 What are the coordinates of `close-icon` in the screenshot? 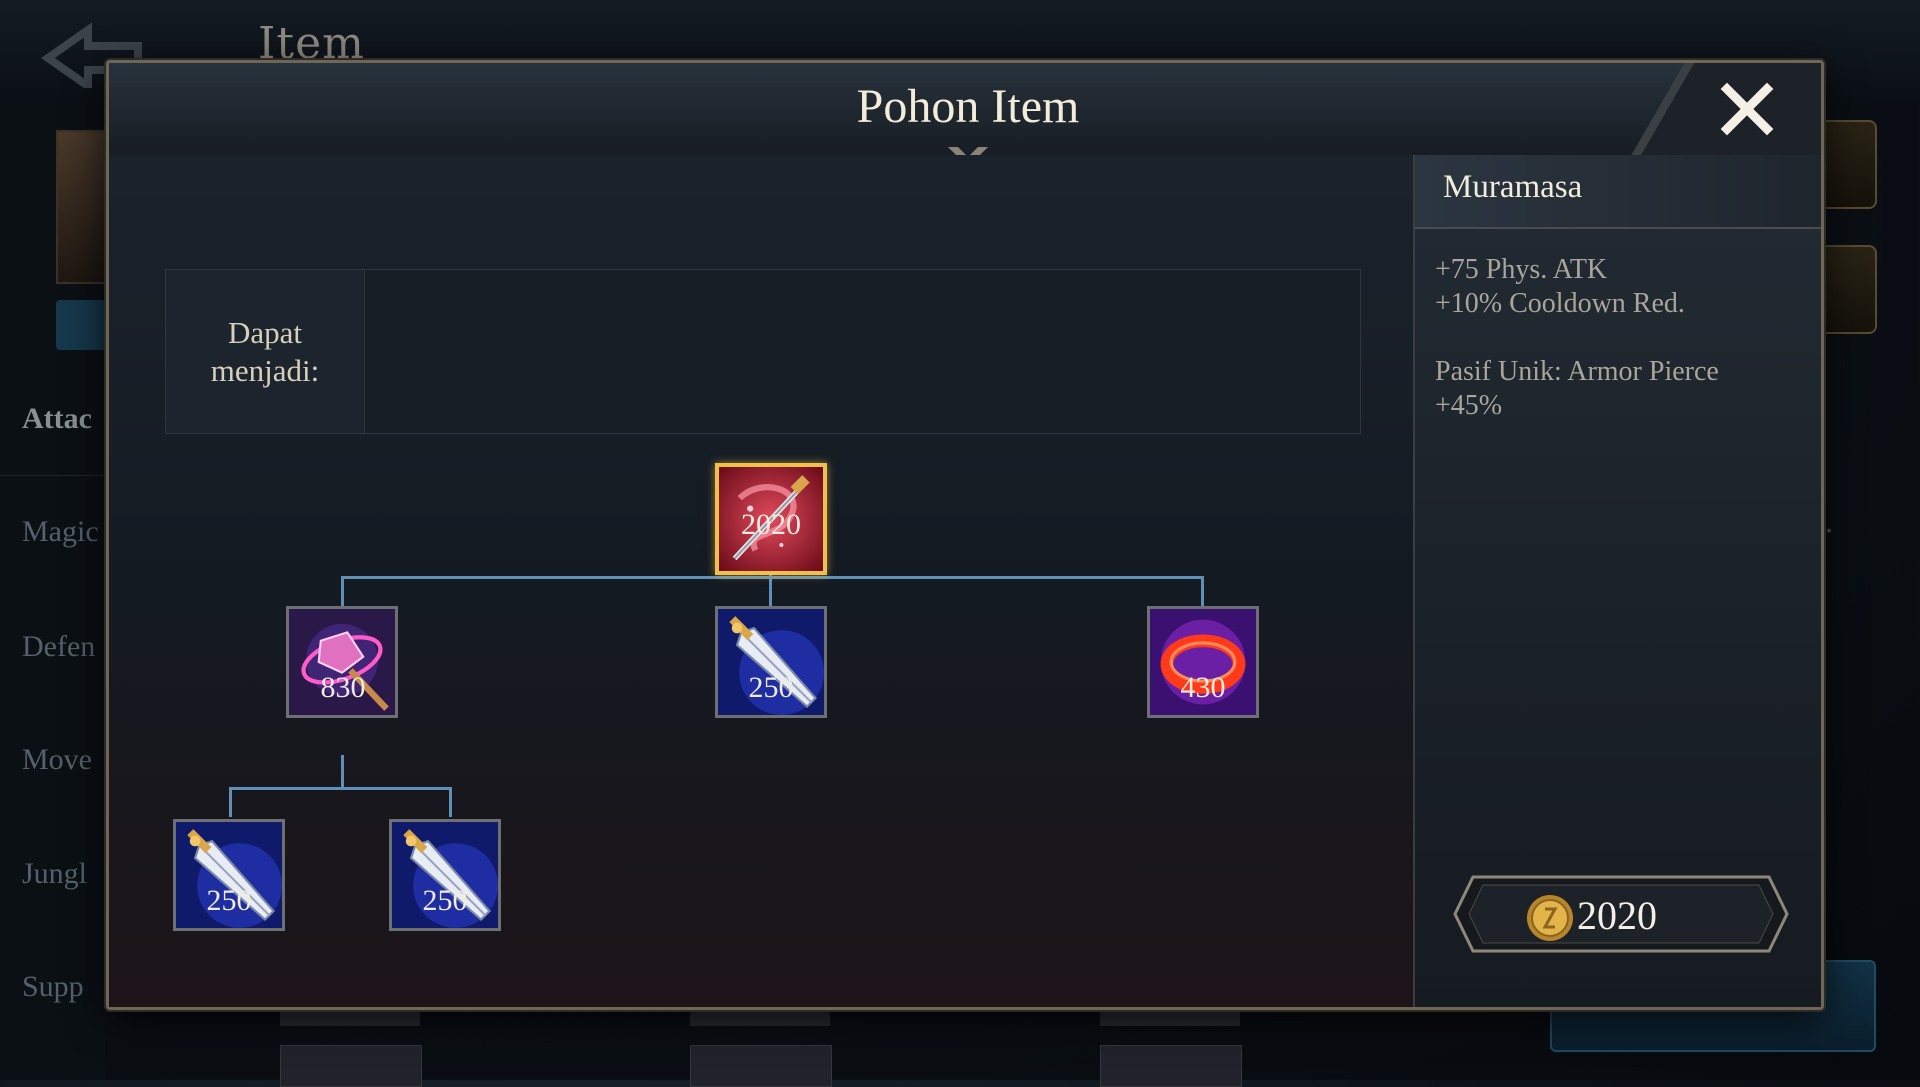 It's located at (1747, 109).